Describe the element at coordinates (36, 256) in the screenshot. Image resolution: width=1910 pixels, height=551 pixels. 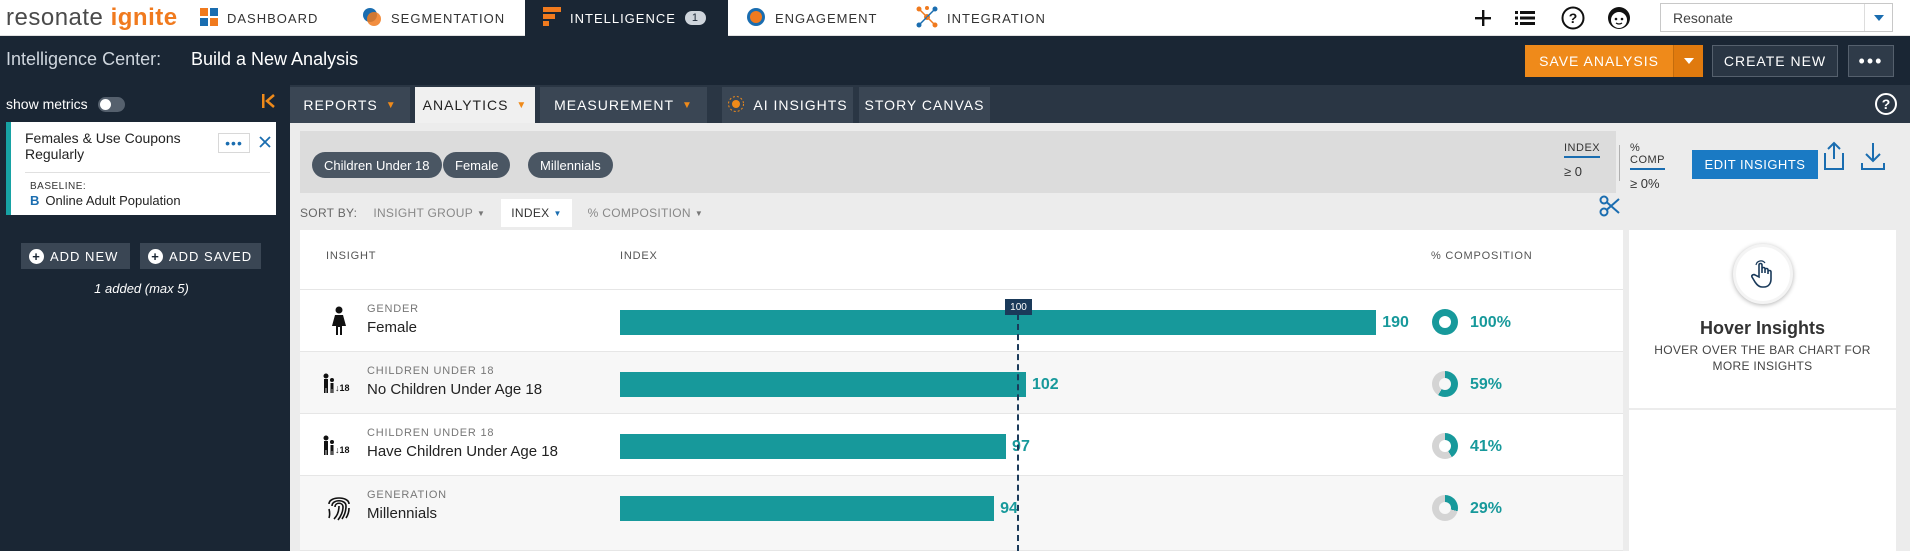
I see `plus-circle-icon: +` at that location.